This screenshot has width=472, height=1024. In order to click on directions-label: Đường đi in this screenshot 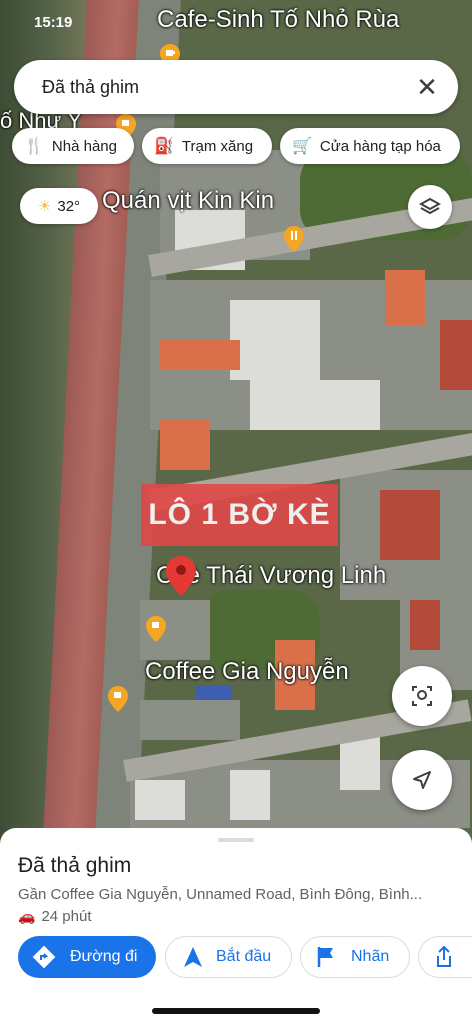, I will do `click(104, 956)`.